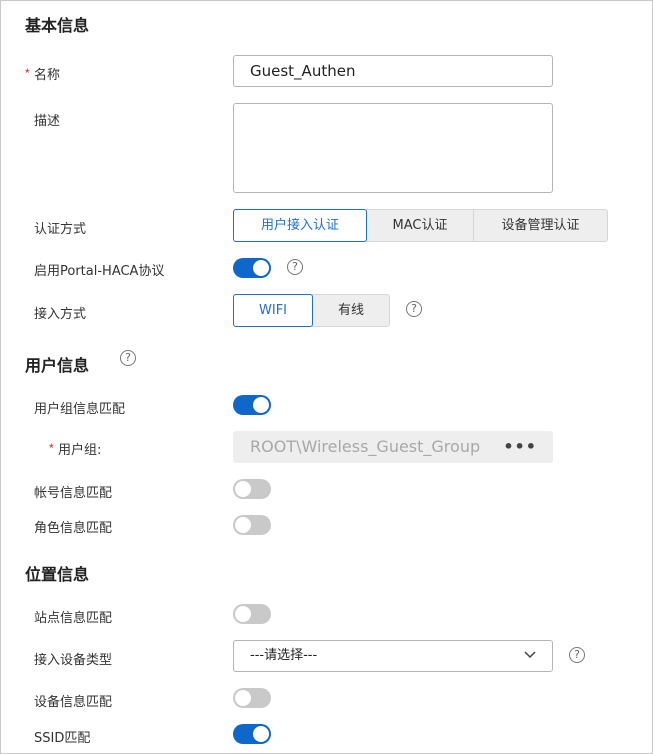 The width and height of the screenshot is (653, 754). Describe the element at coordinates (73, 493) in the screenshot. I see `account-match-label: 帐号信息匹配` at that location.